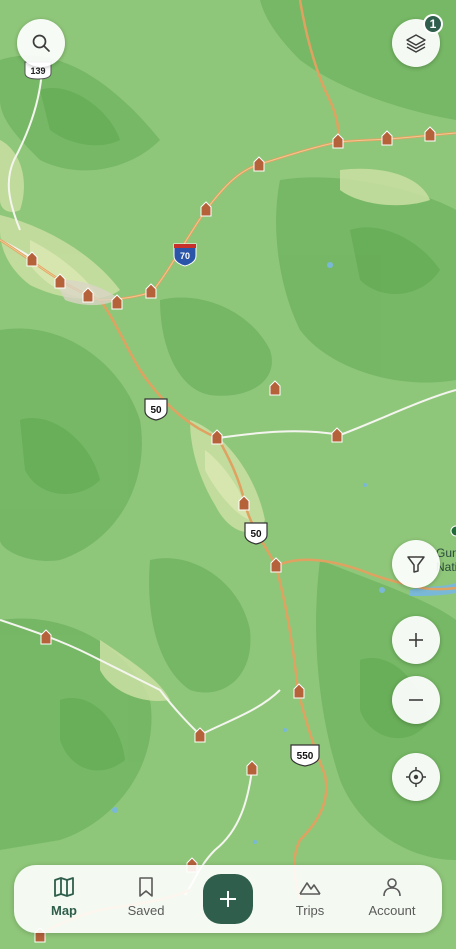 This screenshot has height=949, width=456. Describe the element at coordinates (146, 887) in the screenshot. I see `bookmark-icon` at that location.